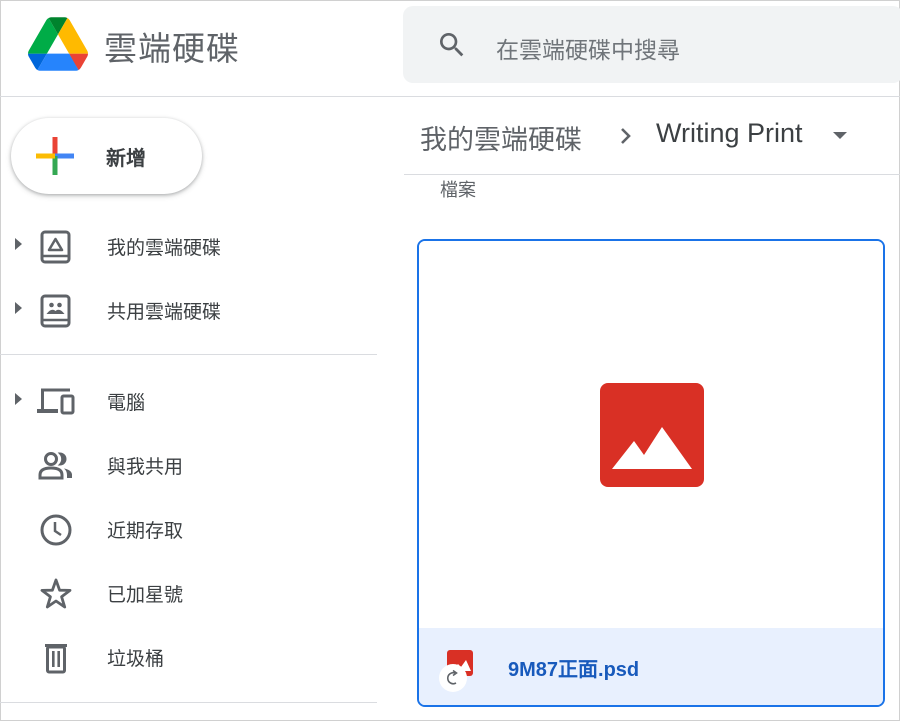 This screenshot has height=721, width=900. I want to click on search-icon, so click(452, 45).